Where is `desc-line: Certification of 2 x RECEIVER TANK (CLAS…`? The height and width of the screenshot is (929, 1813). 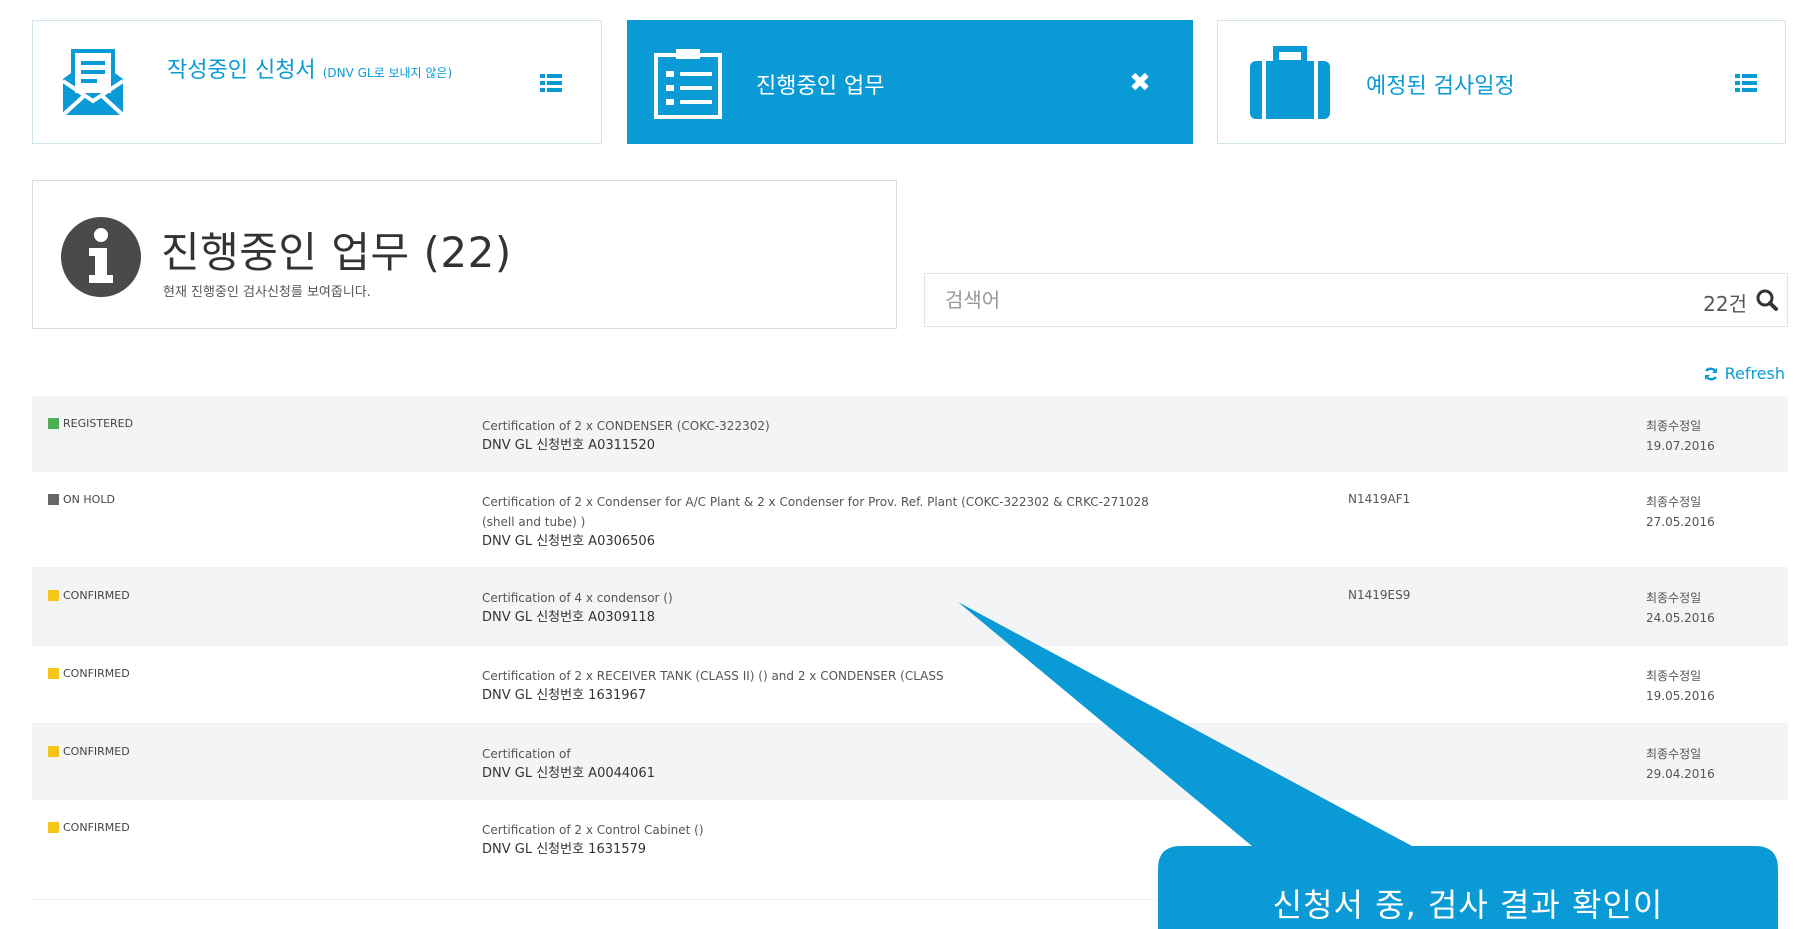 desc-line: Certification of 2 x RECEIVER TANK (CLAS… is located at coordinates (713, 676).